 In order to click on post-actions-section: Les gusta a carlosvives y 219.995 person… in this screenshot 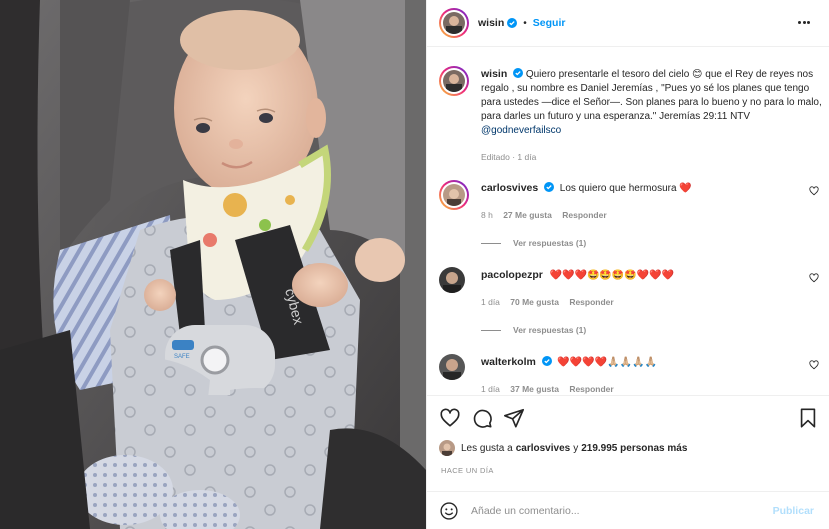, I will do `click(628, 462)`.